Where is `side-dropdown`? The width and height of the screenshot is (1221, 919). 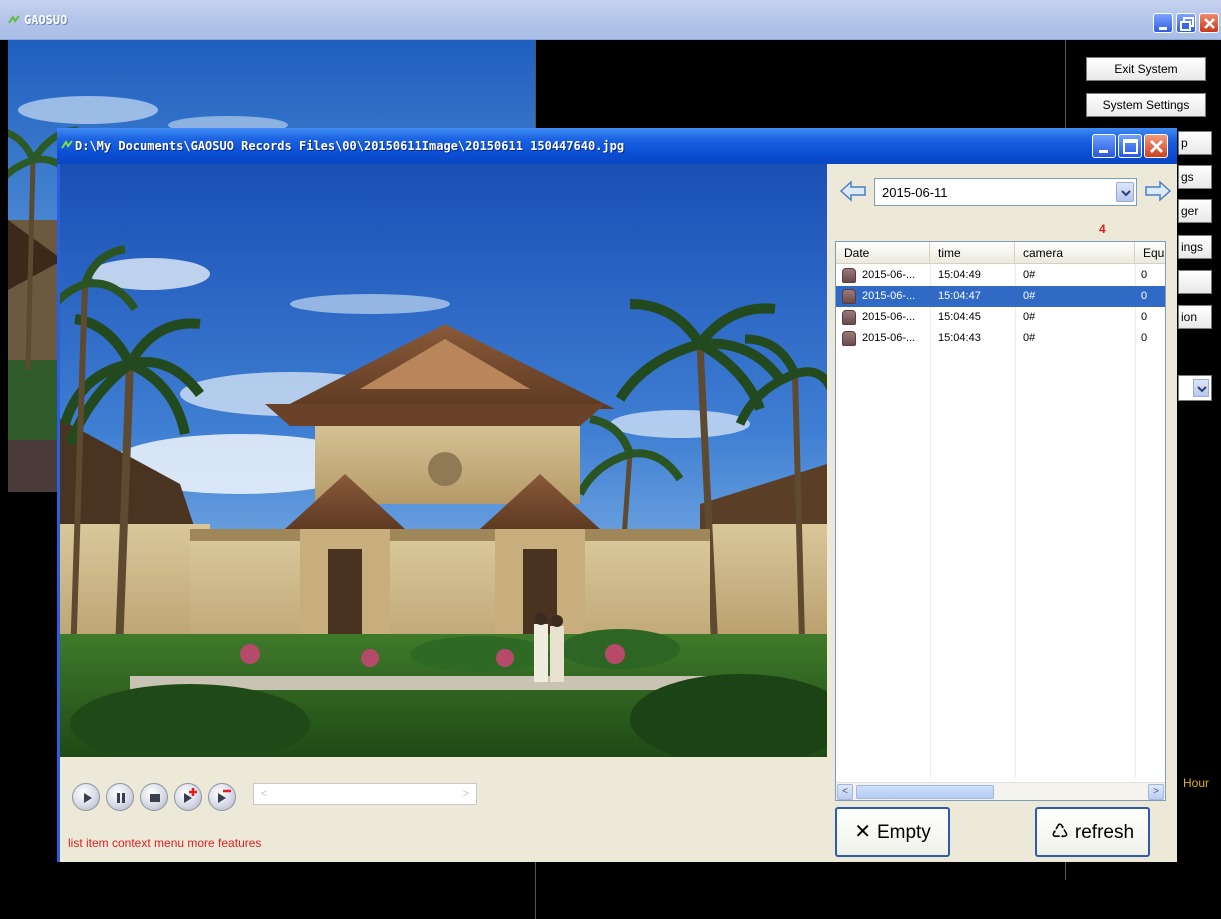 side-dropdown is located at coordinates (1195, 388).